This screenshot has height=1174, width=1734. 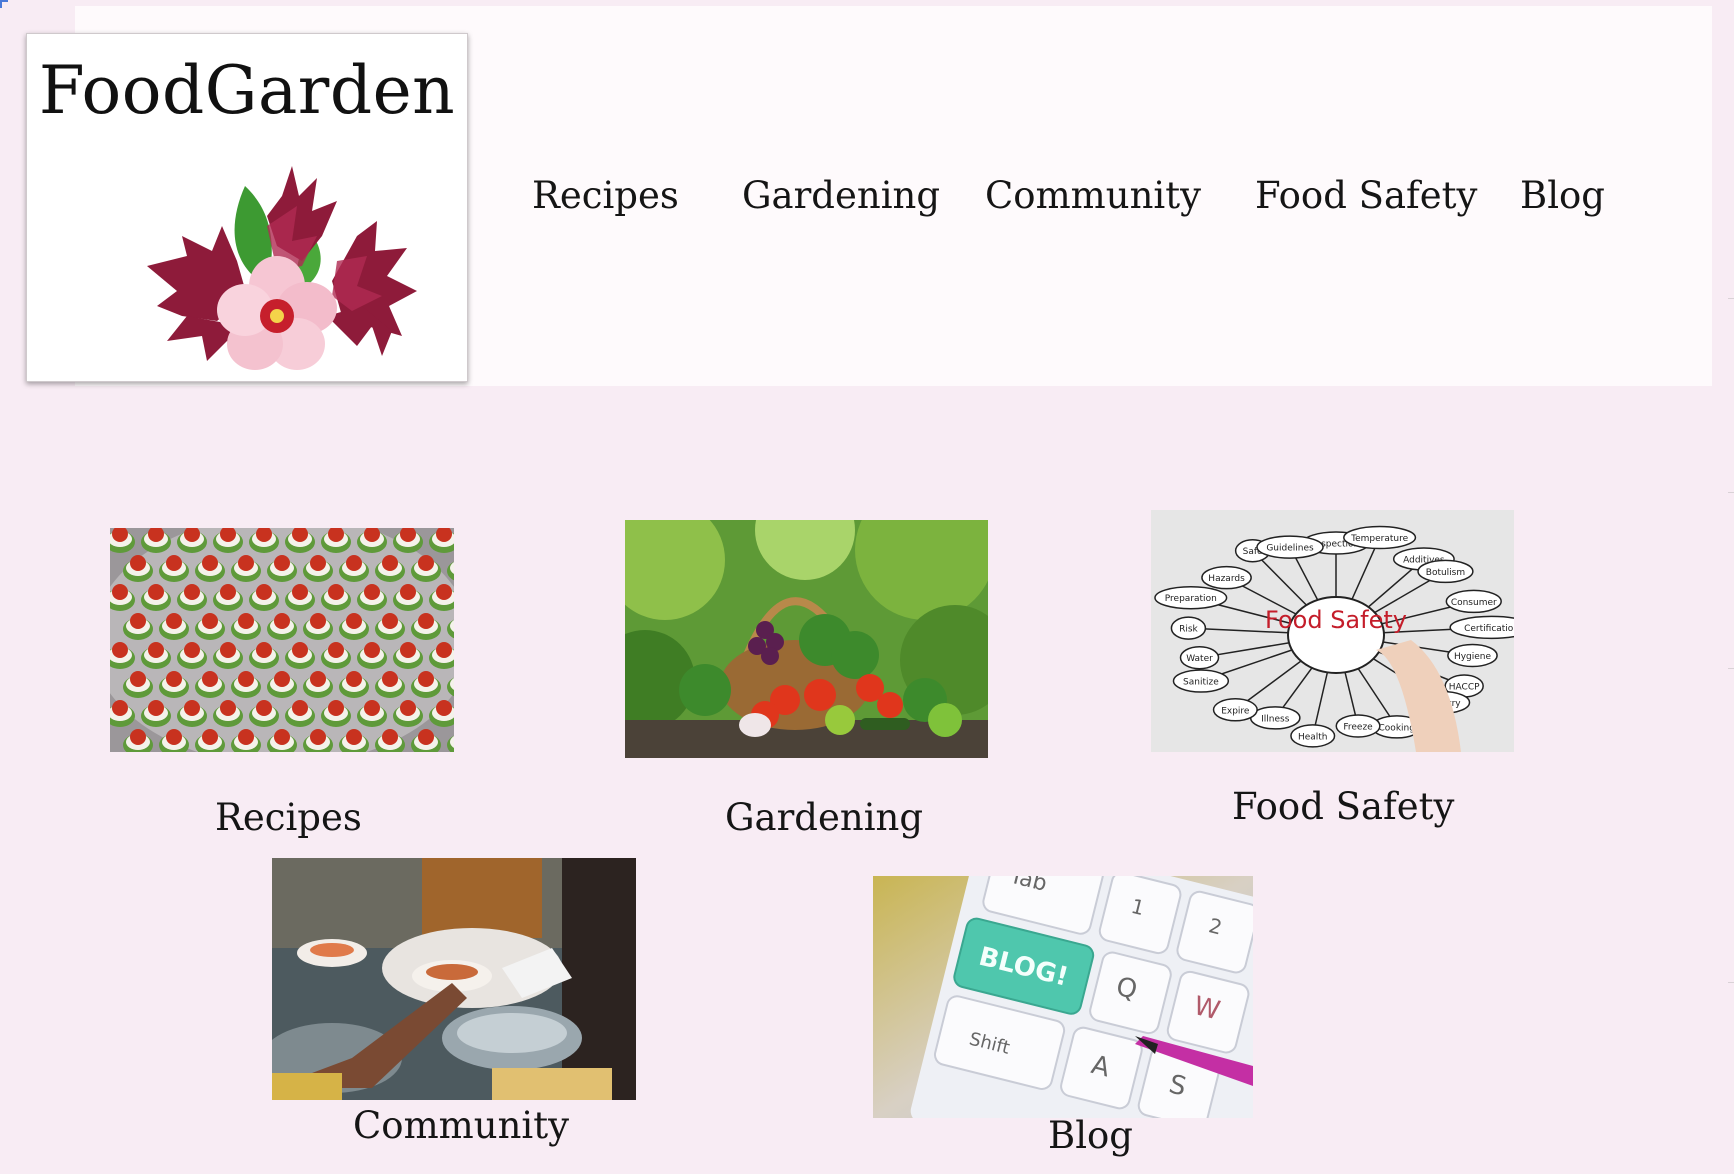 What do you see at coordinates (806, 639) in the screenshot?
I see `gardening-image` at bounding box center [806, 639].